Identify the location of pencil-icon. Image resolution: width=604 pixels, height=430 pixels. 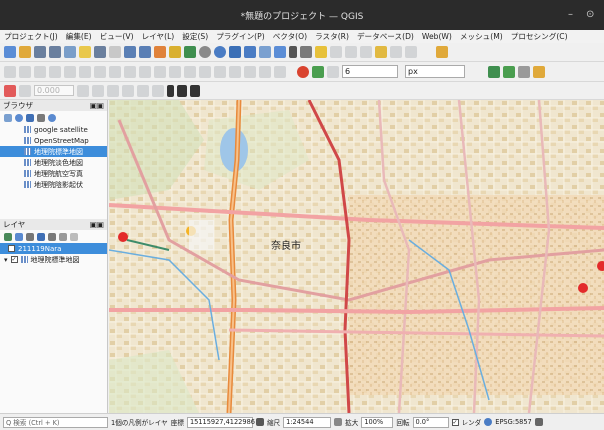
(381, 52).